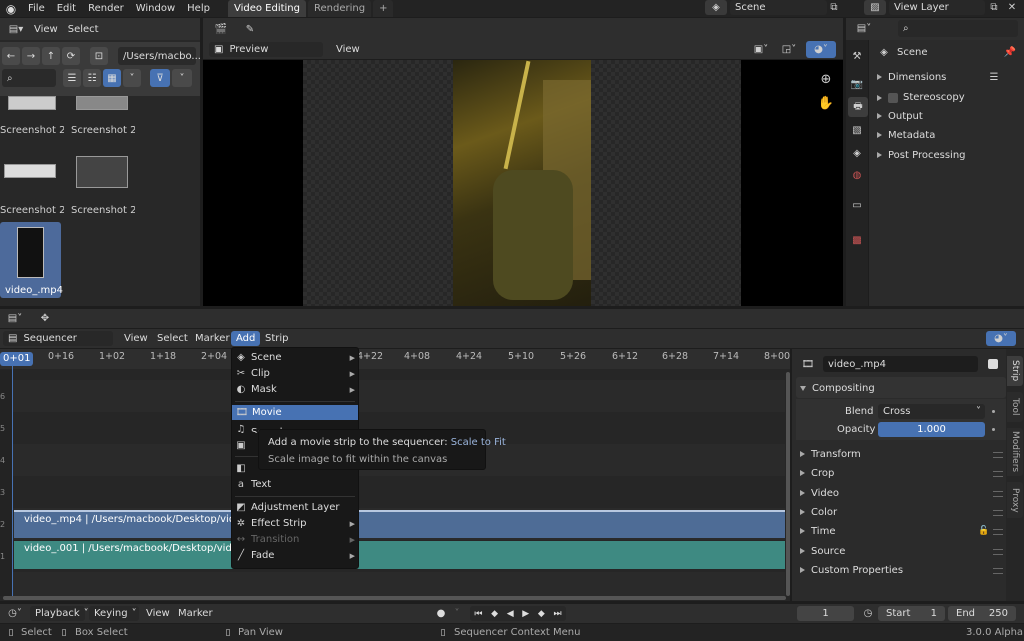 This screenshot has height=641, width=1024. Describe the element at coordinates (937, 7) in the screenshot. I see `view-layer-field: View Layer` at that location.